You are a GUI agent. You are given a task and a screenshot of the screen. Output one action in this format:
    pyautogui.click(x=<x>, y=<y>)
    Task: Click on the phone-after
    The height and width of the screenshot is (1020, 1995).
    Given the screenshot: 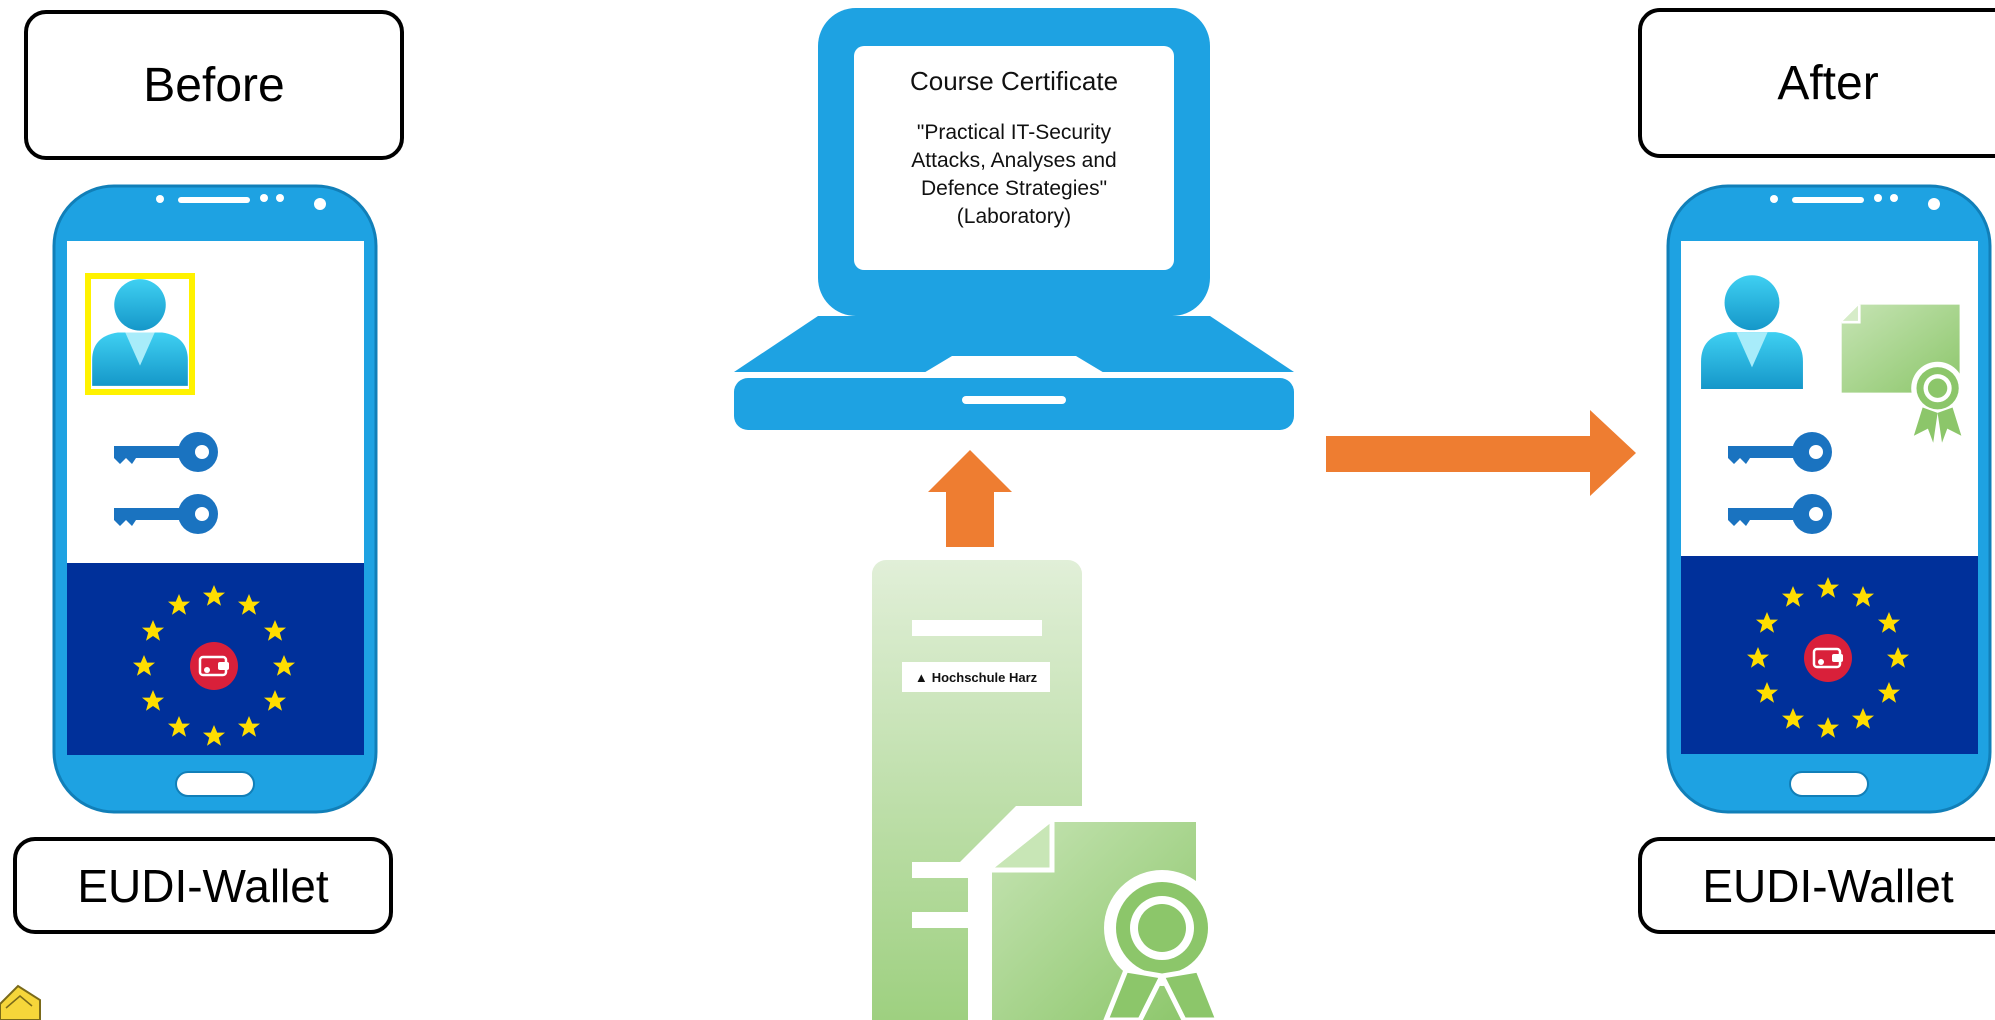 What is the action you would take?
    pyautogui.click(x=1829, y=499)
    